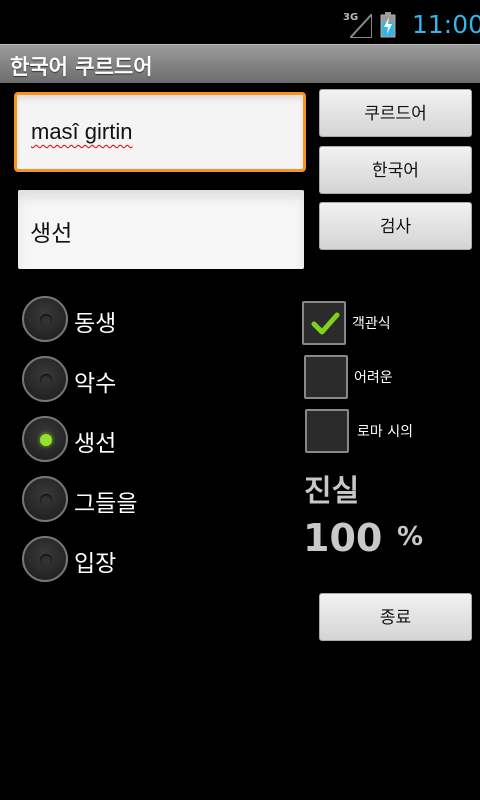 The image size is (480, 800). What do you see at coordinates (240, 63) in the screenshot?
I see `title-bar: 한국어 쿠르드어` at bounding box center [240, 63].